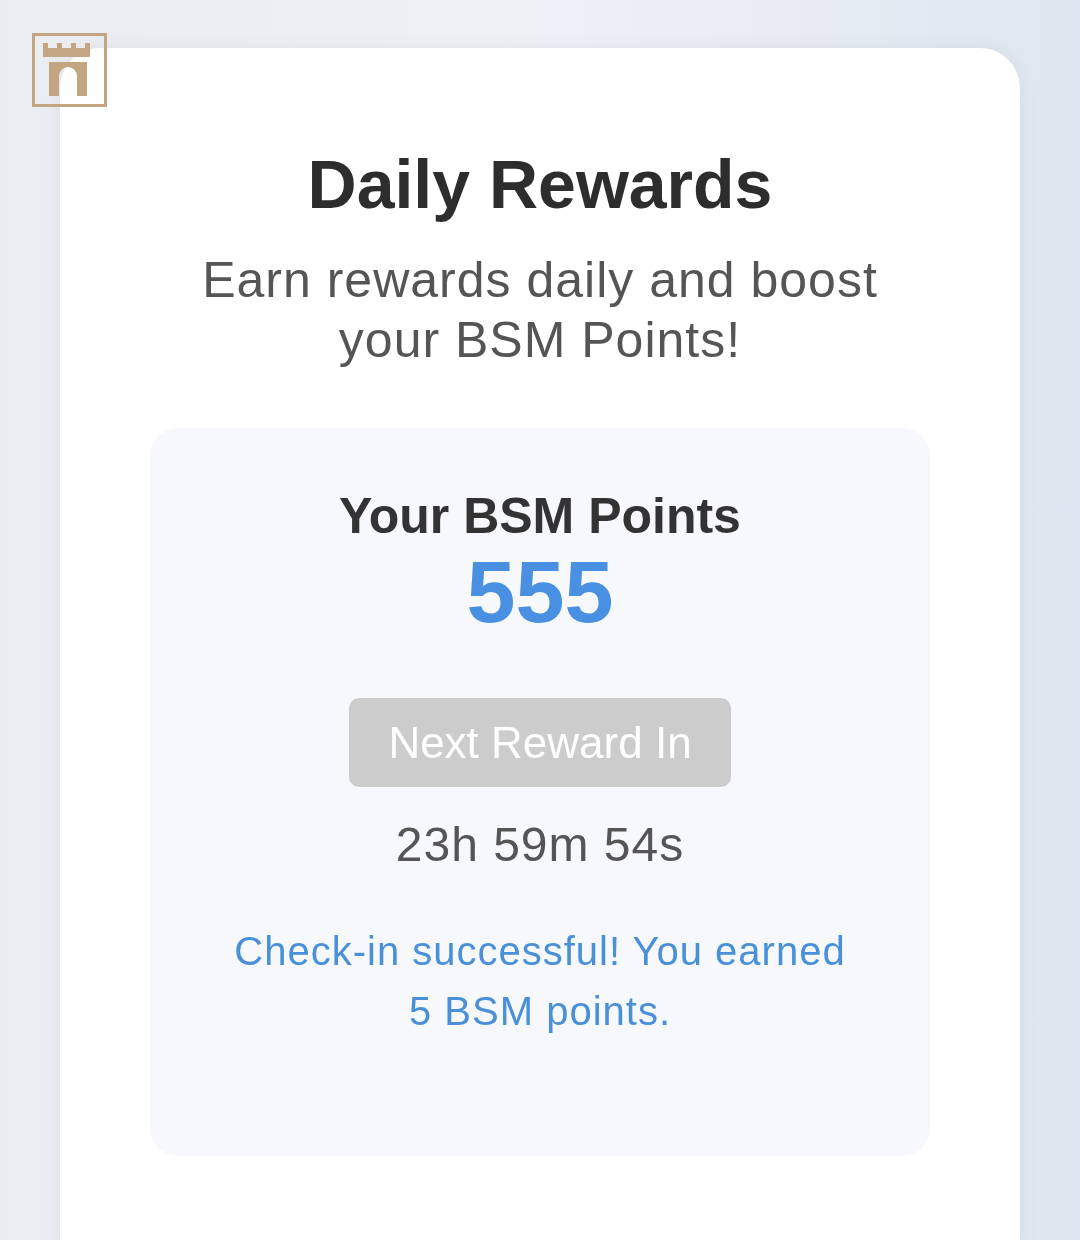  I want to click on success-message: Check-in successful! You earned 5 BSM points., so click(540, 981).